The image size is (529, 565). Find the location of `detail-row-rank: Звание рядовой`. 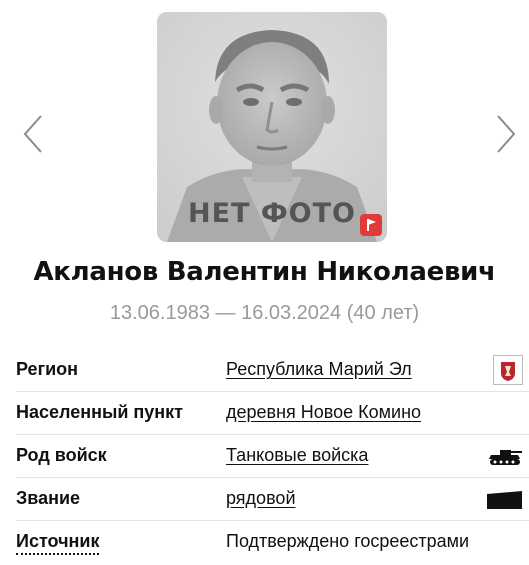

detail-row-rank: Звание рядовой is located at coordinates (272, 499).